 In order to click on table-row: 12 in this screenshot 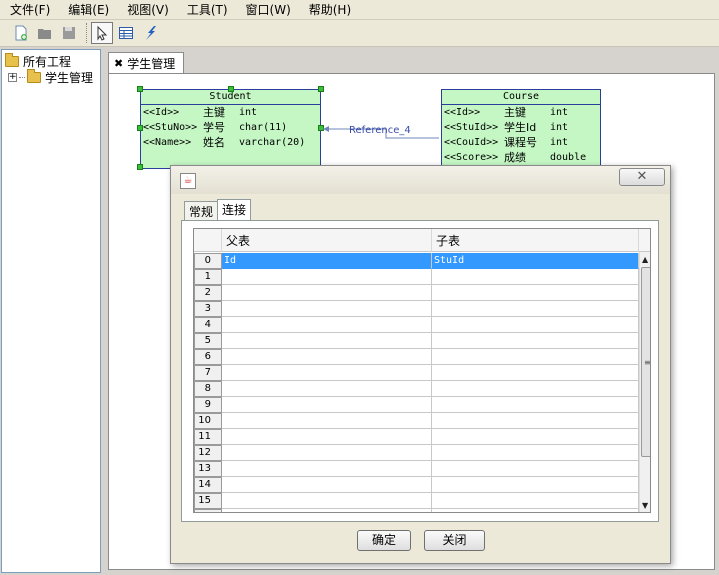, I will do `click(416, 453)`.